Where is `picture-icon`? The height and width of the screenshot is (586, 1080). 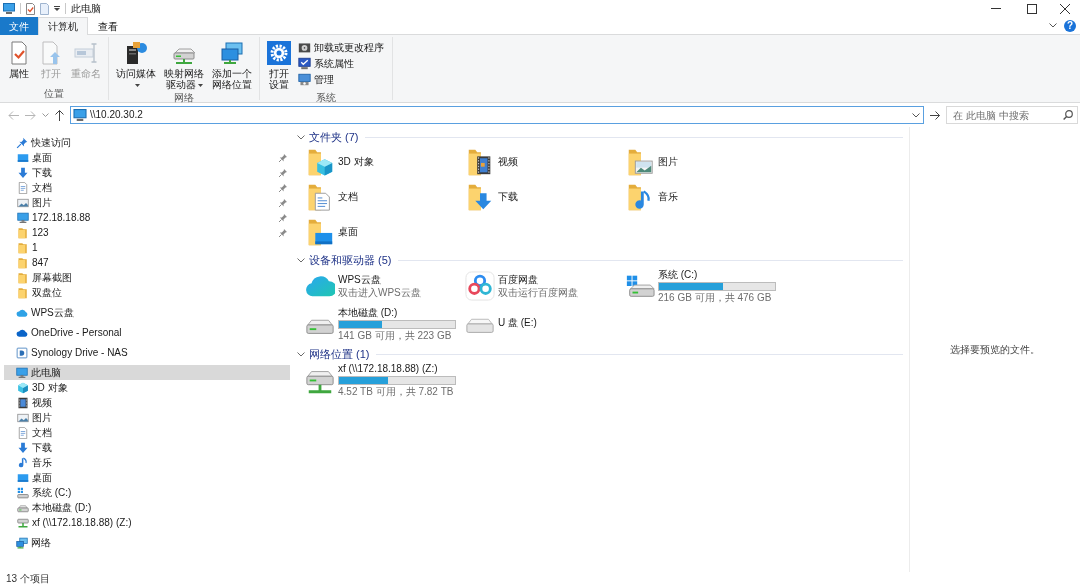
picture-icon is located at coordinates (23, 417).